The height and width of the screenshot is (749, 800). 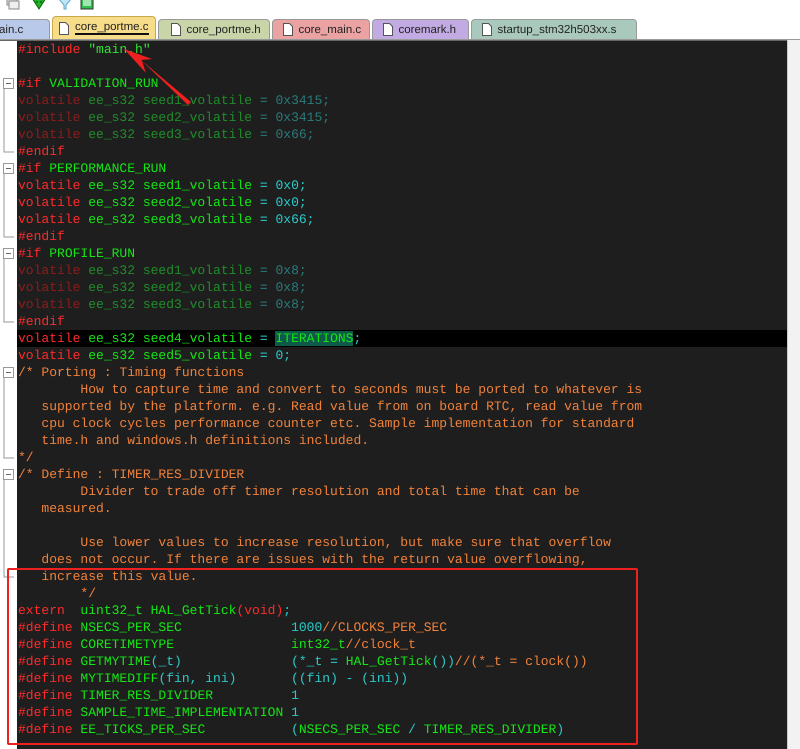 I want to click on window-icon, so click(x=87, y=5).